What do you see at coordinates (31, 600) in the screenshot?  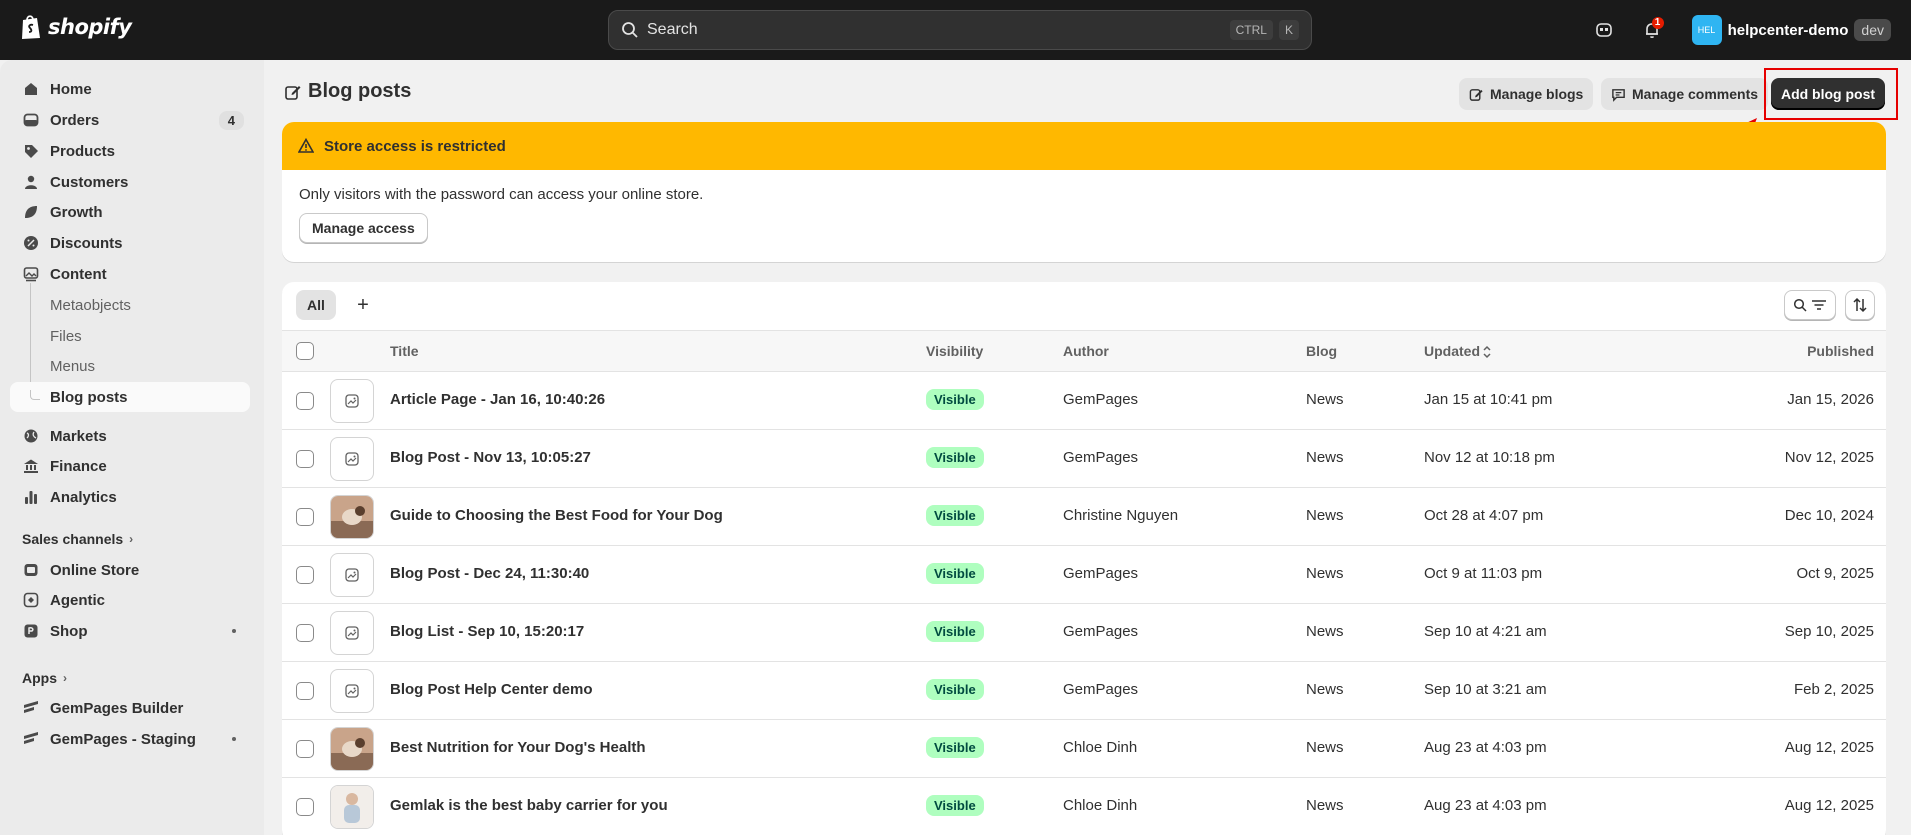 I see `agentic-icon` at bounding box center [31, 600].